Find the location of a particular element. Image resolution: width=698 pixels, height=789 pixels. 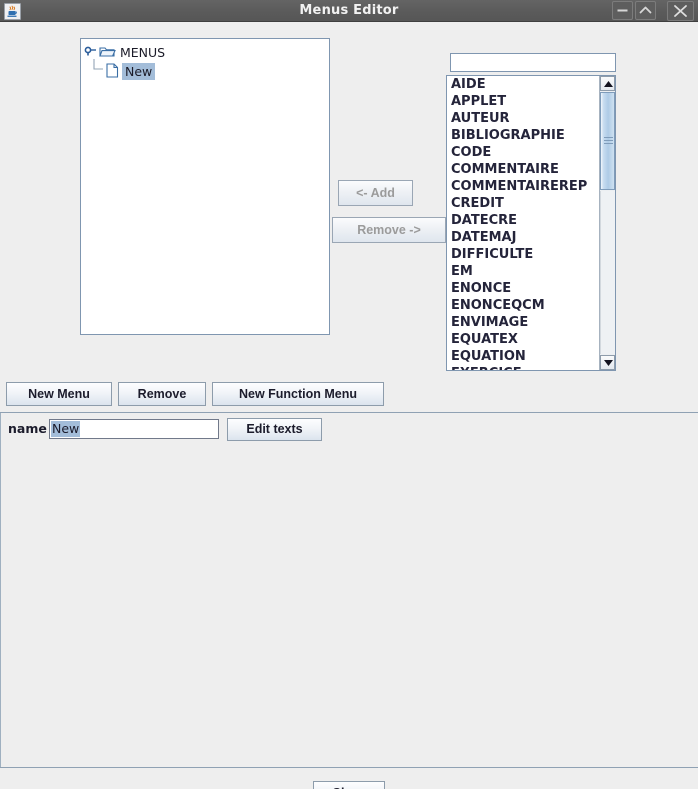

list-item: EQUATION is located at coordinates (525, 356).